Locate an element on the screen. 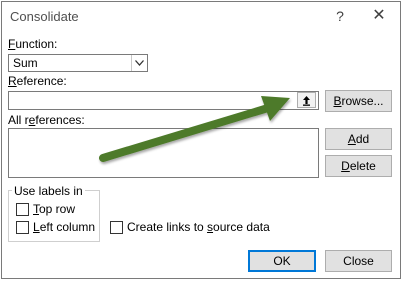 Image resolution: width=404 pixels, height=282 pixels. reference-input is located at coordinates (163, 100).